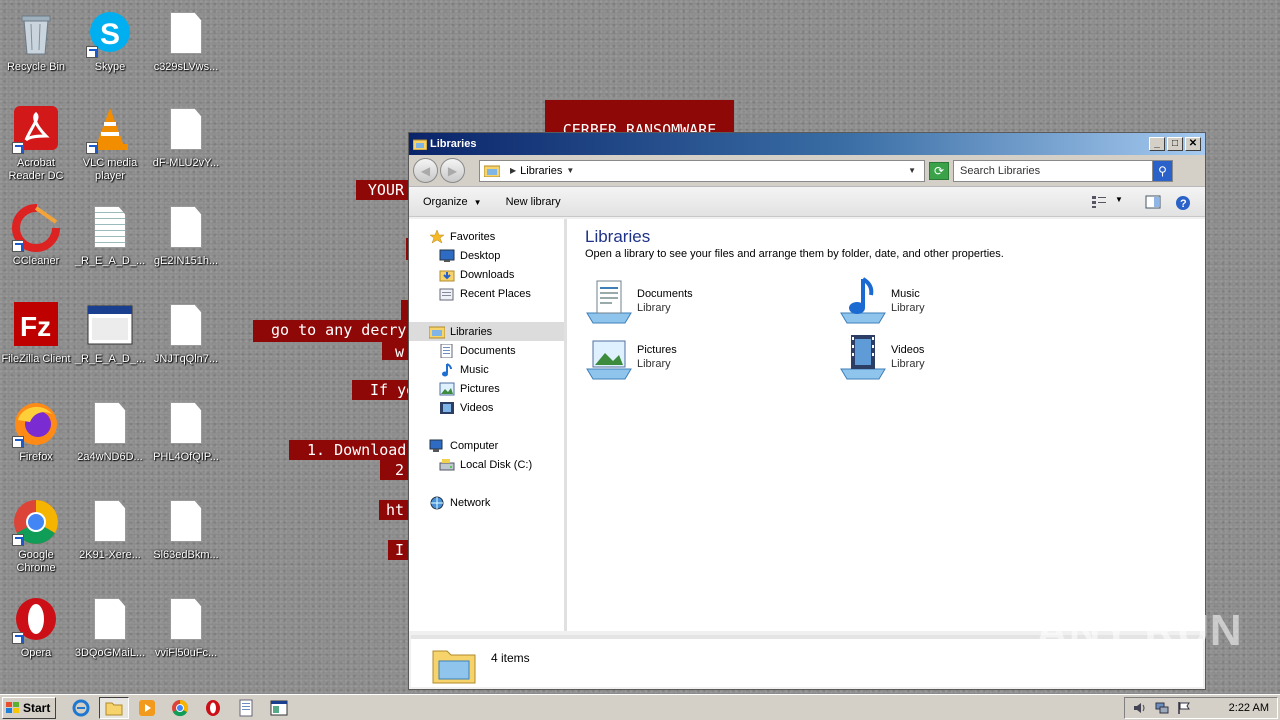 The image size is (1280, 720). I want to click on nav-item-label: Network, so click(470, 502).